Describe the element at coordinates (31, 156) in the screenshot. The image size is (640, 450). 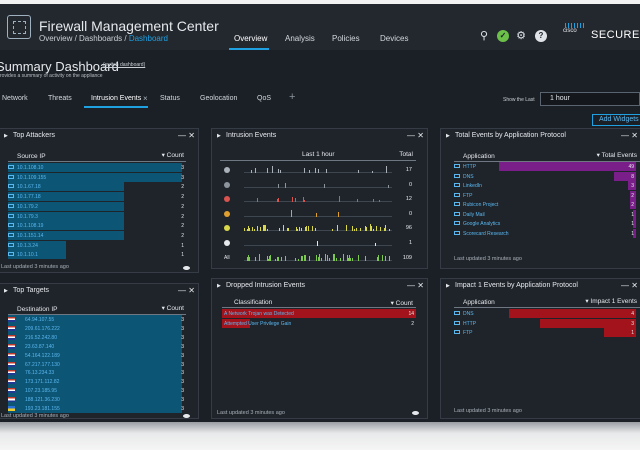
I see `column-header-source-ip: Source IP` at that location.